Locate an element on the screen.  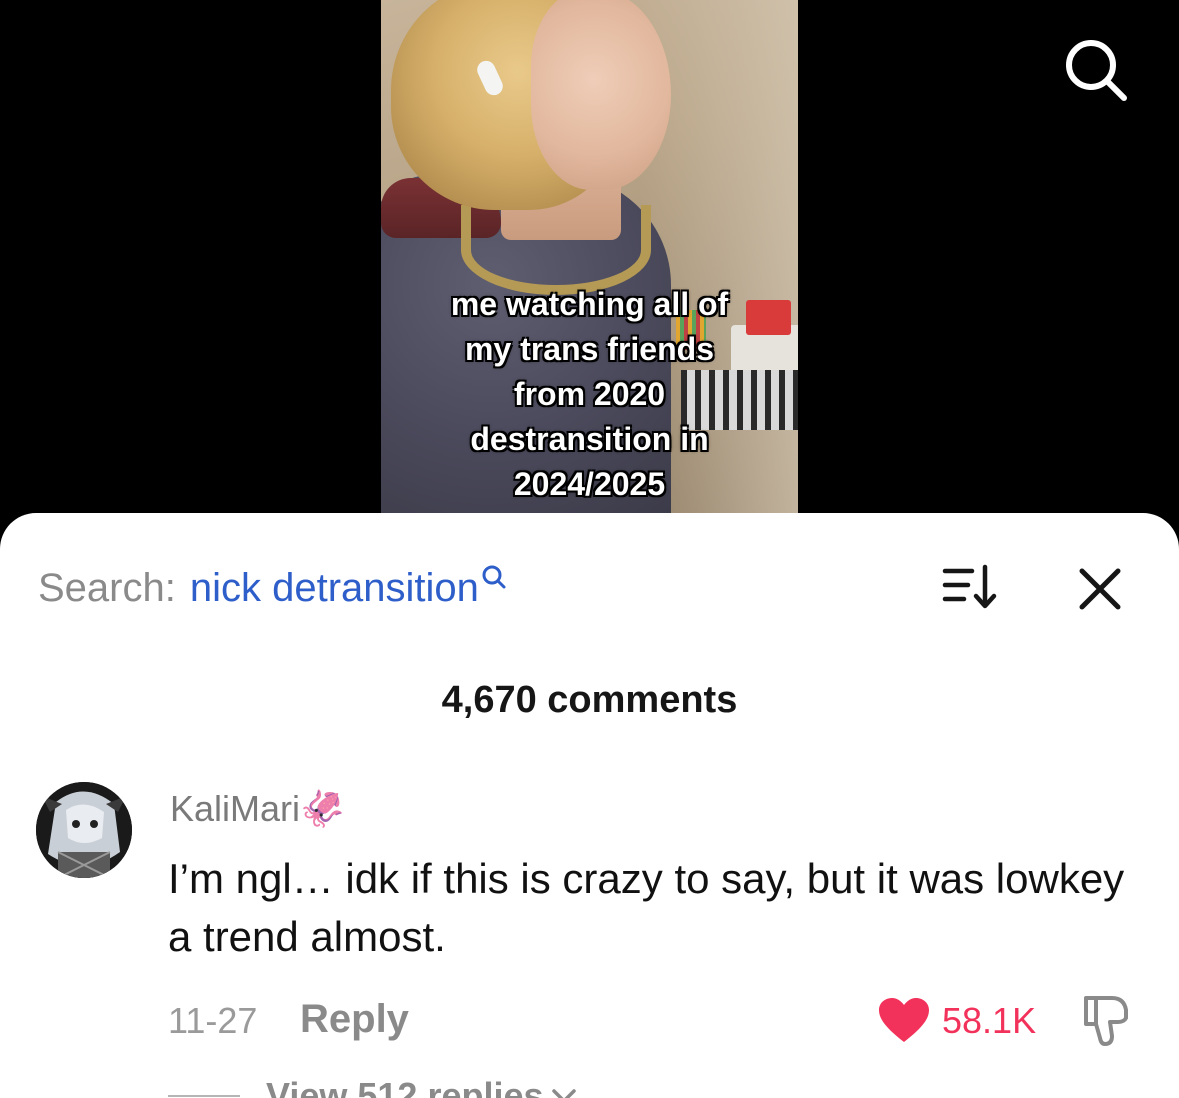
dislike-button is located at coordinates (1106, 1020).